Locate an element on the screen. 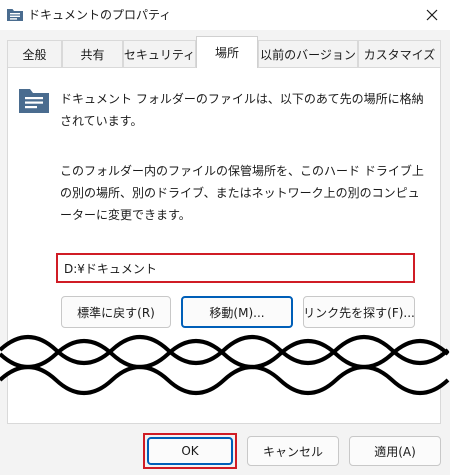 This screenshot has width=450, height=475. location-description: ドキュメント フォルダーのファイルは、以下のあて先の場所に格納されています。 is located at coordinates (242, 110).